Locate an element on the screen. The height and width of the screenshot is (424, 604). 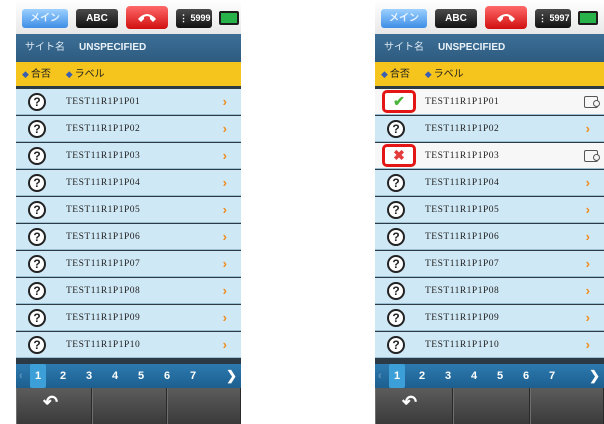
list-item: ? TEST11R1P1P03 › is located at coordinates (128, 156).